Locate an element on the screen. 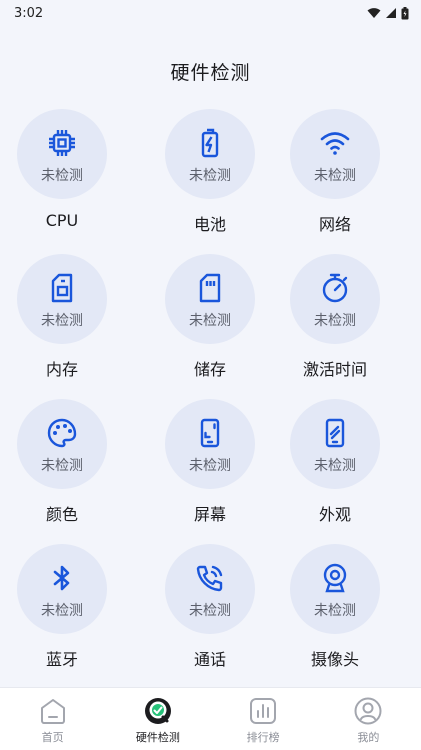  hardware-item-activation-time: 未检测 激活时间 is located at coordinates (355, 326).